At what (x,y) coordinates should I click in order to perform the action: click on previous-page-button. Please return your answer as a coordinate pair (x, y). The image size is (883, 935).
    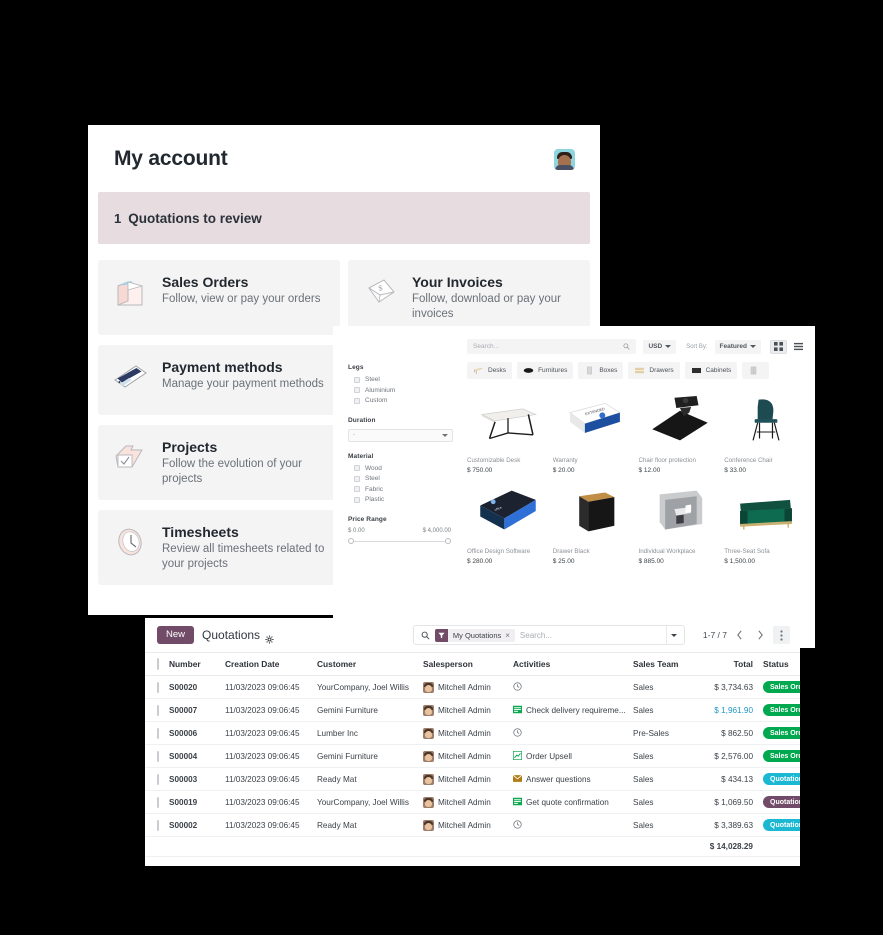
    Looking at the image, I should click on (739, 635).